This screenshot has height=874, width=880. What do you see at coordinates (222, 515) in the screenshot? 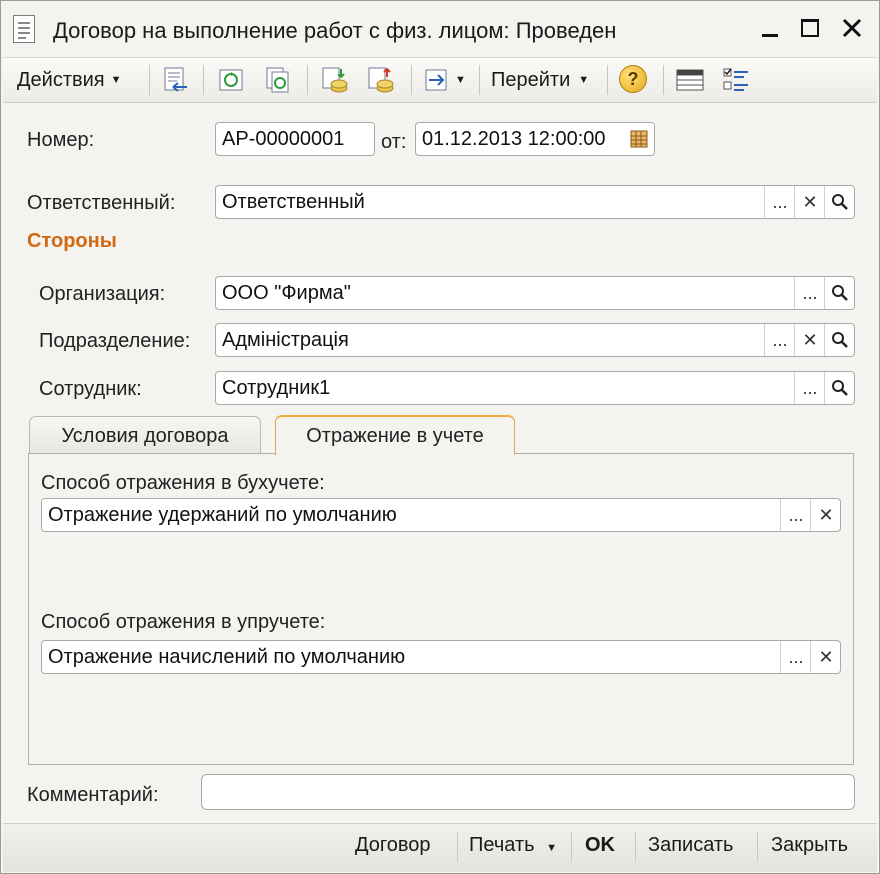
I see `accounting-method-value: Отражение удержаний по умолчанию` at bounding box center [222, 515].